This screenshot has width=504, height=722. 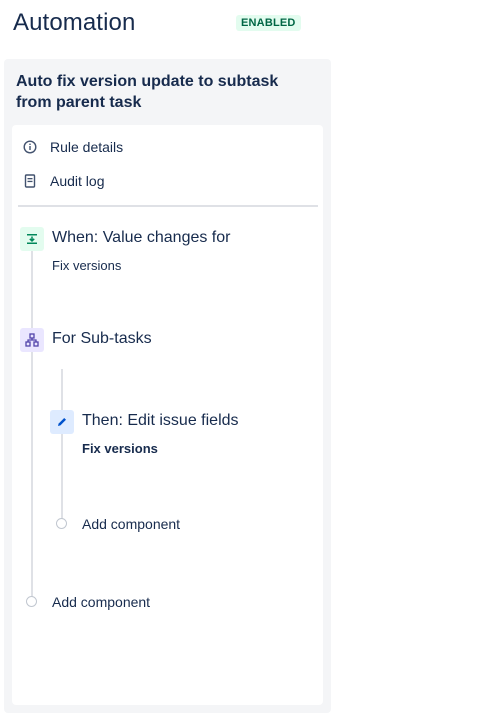 I want to click on info-icon, so click(x=30, y=147).